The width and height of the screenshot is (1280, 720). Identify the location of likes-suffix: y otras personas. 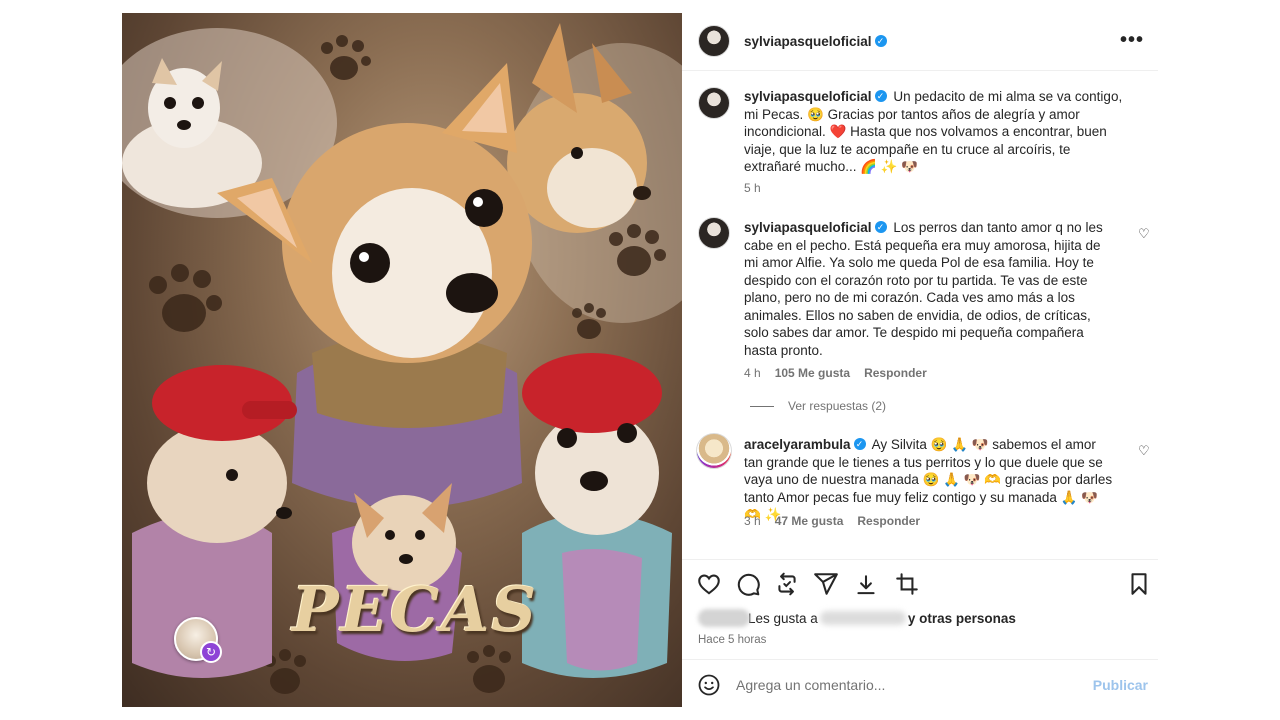
(961, 618).